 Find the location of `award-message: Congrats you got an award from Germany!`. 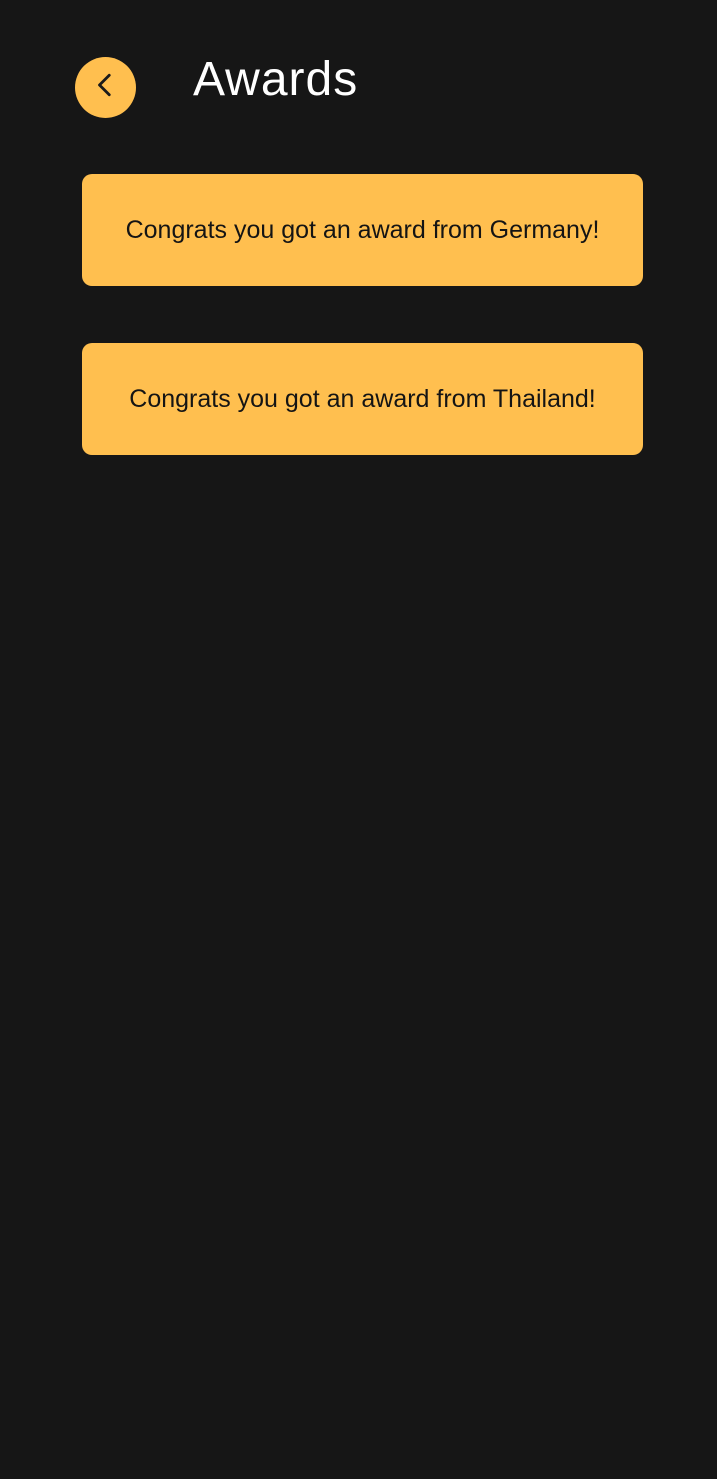

award-message: Congrats you got an award from Germany! is located at coordinates (362, 229).